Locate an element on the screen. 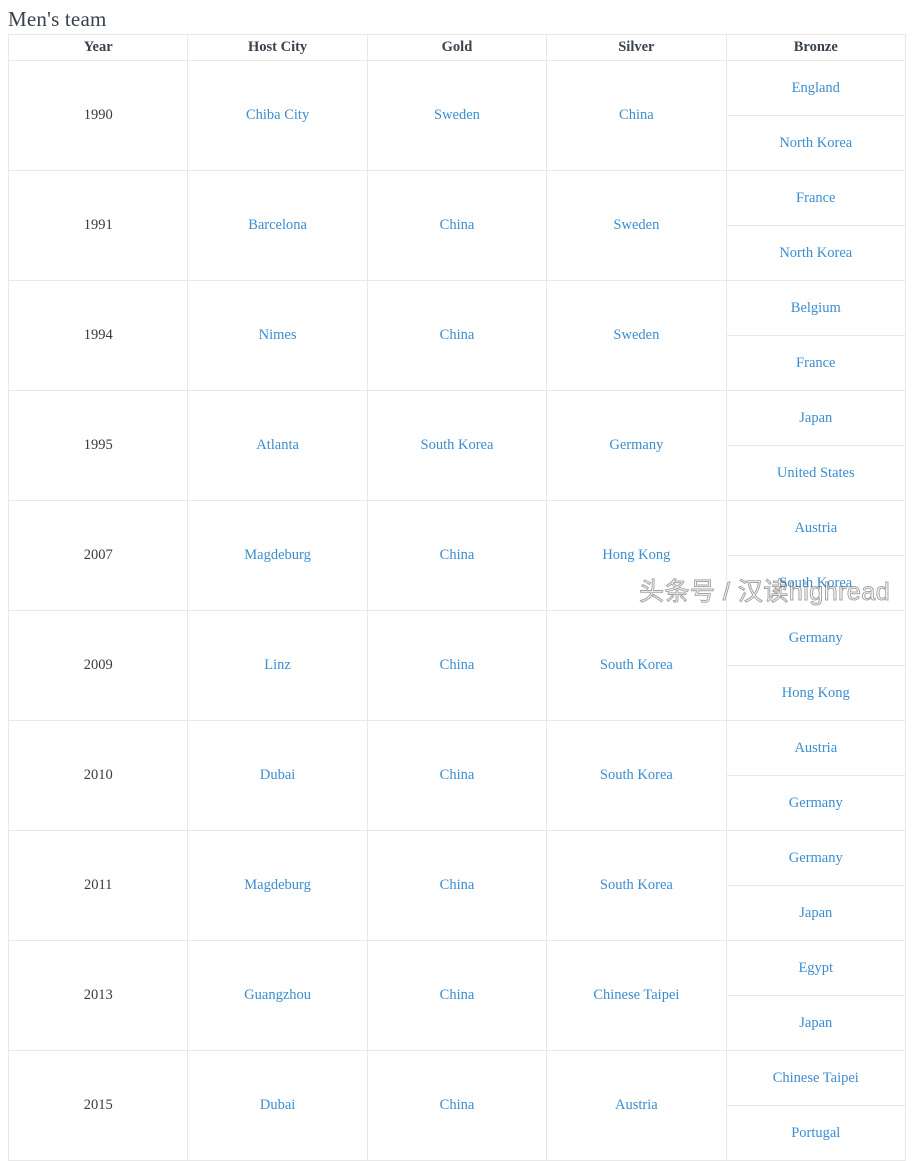 Image resolution: width=924 pixels, height=1161 pixels. cell-gold-link: Sweden is located at coordinates (457, 115).